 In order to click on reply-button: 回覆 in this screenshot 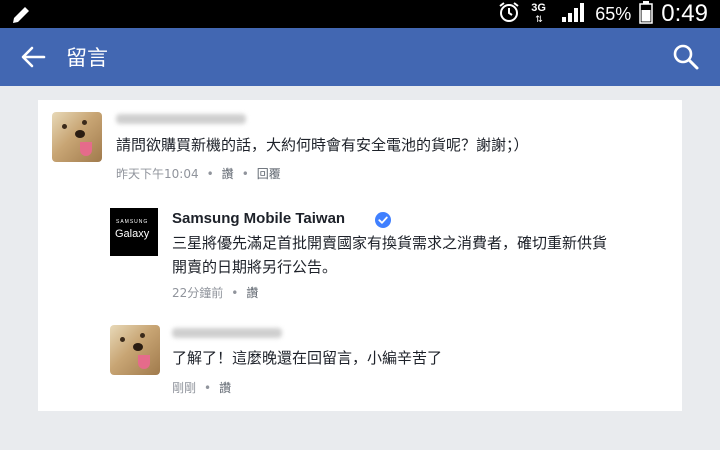, I will do `click(269, 173)`.